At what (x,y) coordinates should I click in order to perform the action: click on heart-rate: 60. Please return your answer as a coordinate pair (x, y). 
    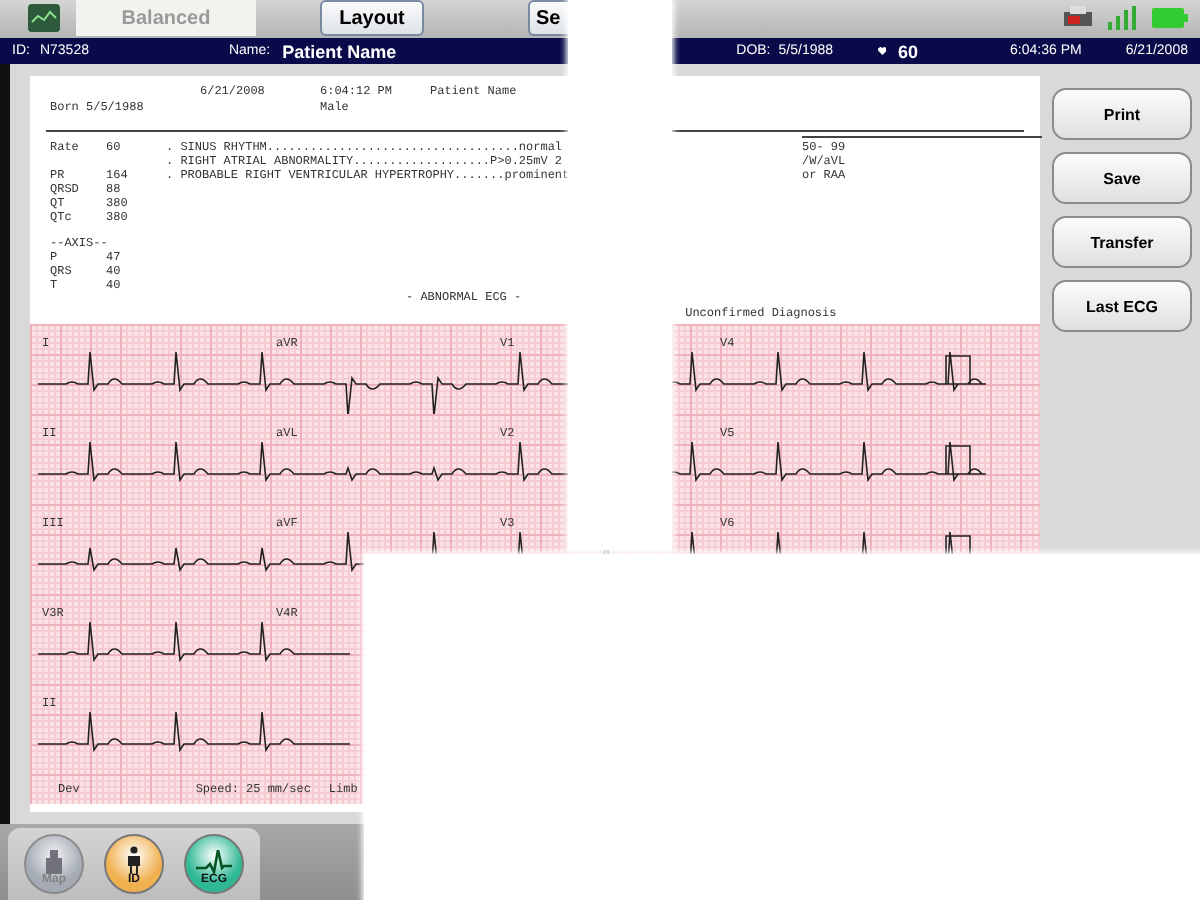
    Looking at the image, I should click on (908, 51).